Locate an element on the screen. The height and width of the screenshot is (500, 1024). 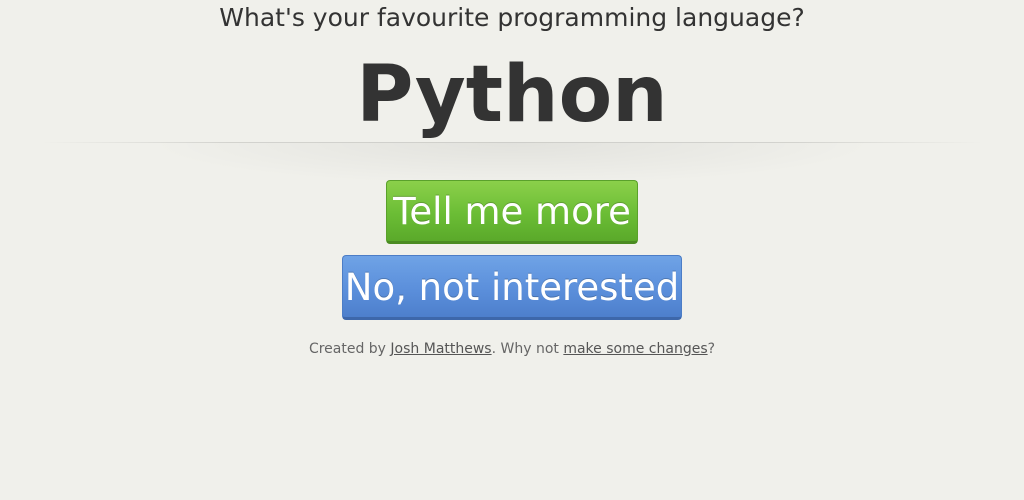
footer-prefix: Created by is located at coordinates (349, 349).